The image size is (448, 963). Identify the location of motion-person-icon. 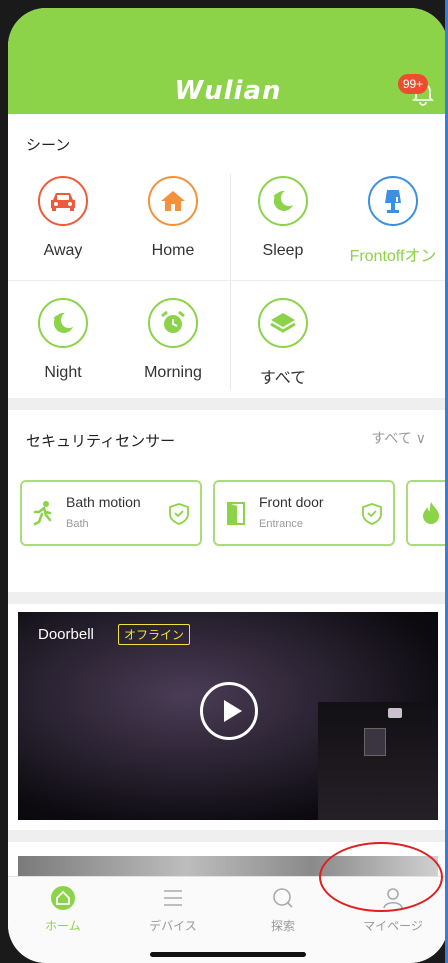
(42, 513).